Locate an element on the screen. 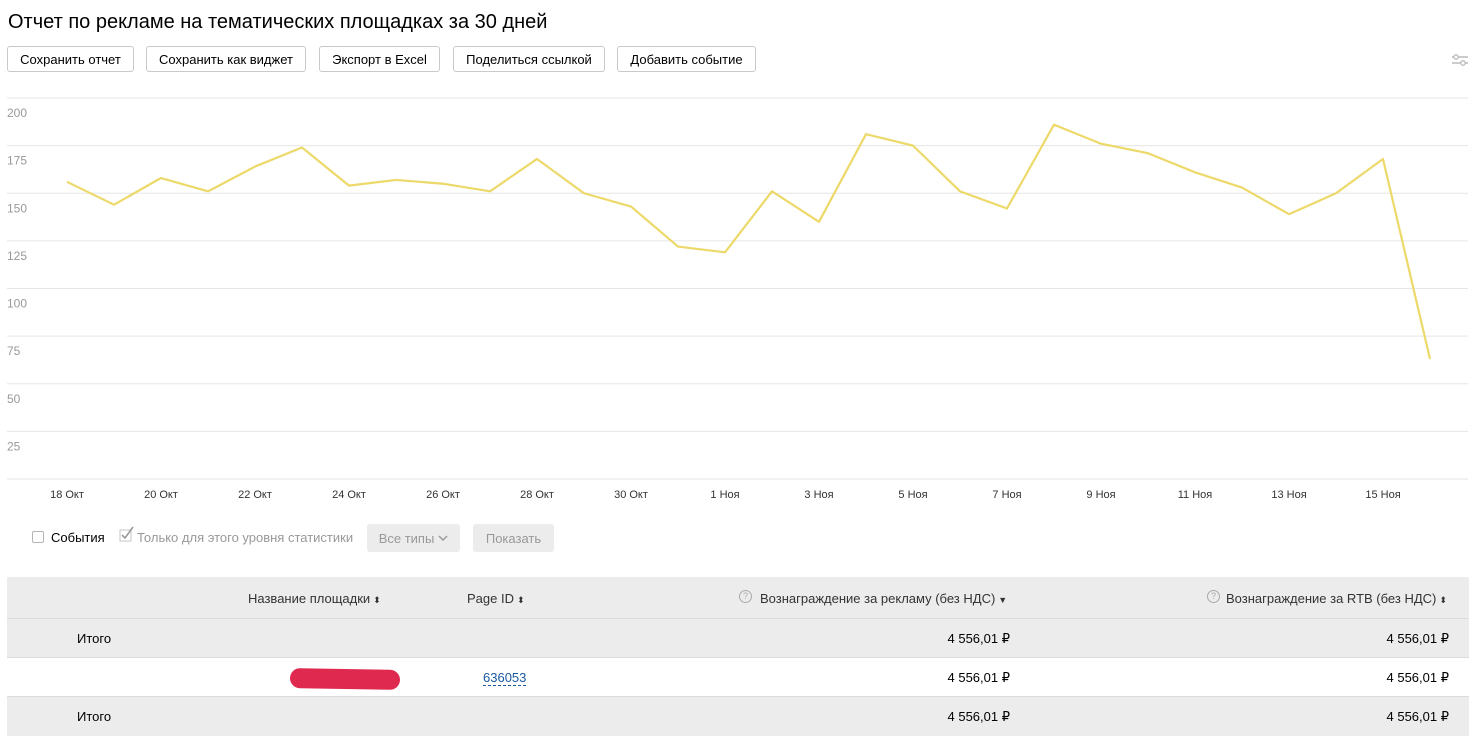 This screenshot has width=1475, height=742. header-reward-rtb: Вознаграждение за RTB (без НДС) ⬍ is located at coordinates (1336, 598).